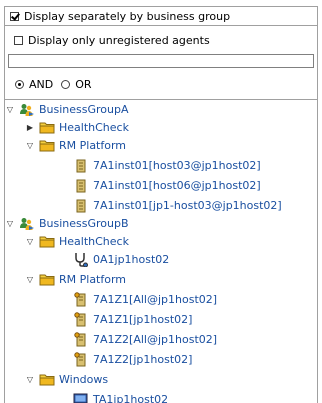 The image size is (322, 403). I want to click on tree-node-business-group-b: ▽ BusinessGroupB, so click(67, 223).